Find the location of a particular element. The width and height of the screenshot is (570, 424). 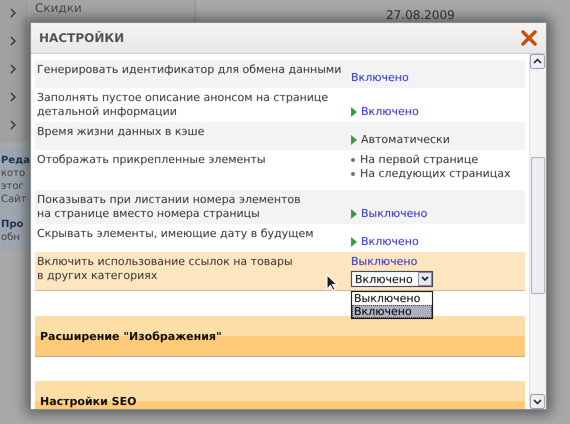

description-text: кото is located at coordinates (13, 173).